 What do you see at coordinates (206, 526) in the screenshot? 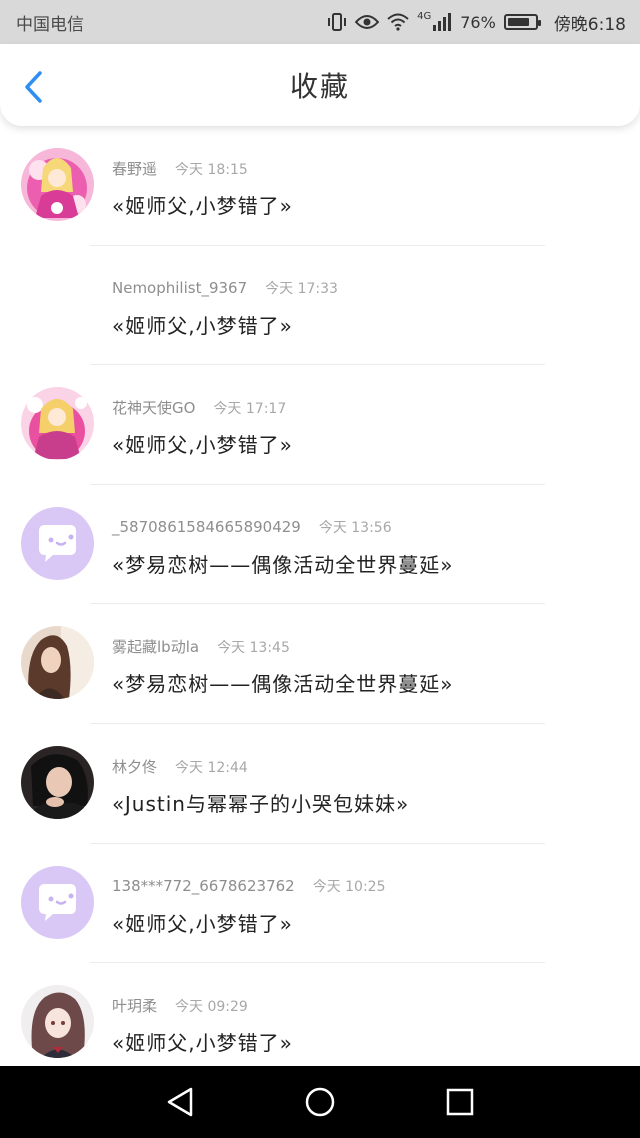
I see `user-name: _5870861584665890429` at bounding box center [206, 526].